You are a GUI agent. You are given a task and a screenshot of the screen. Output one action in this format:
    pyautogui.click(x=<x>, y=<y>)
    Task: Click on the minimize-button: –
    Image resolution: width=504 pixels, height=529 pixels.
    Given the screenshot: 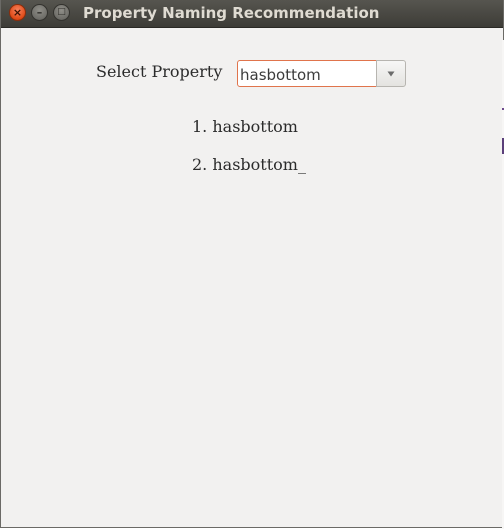 What is the action you would take?
    pyautogui.click(x=39, y=12)
    